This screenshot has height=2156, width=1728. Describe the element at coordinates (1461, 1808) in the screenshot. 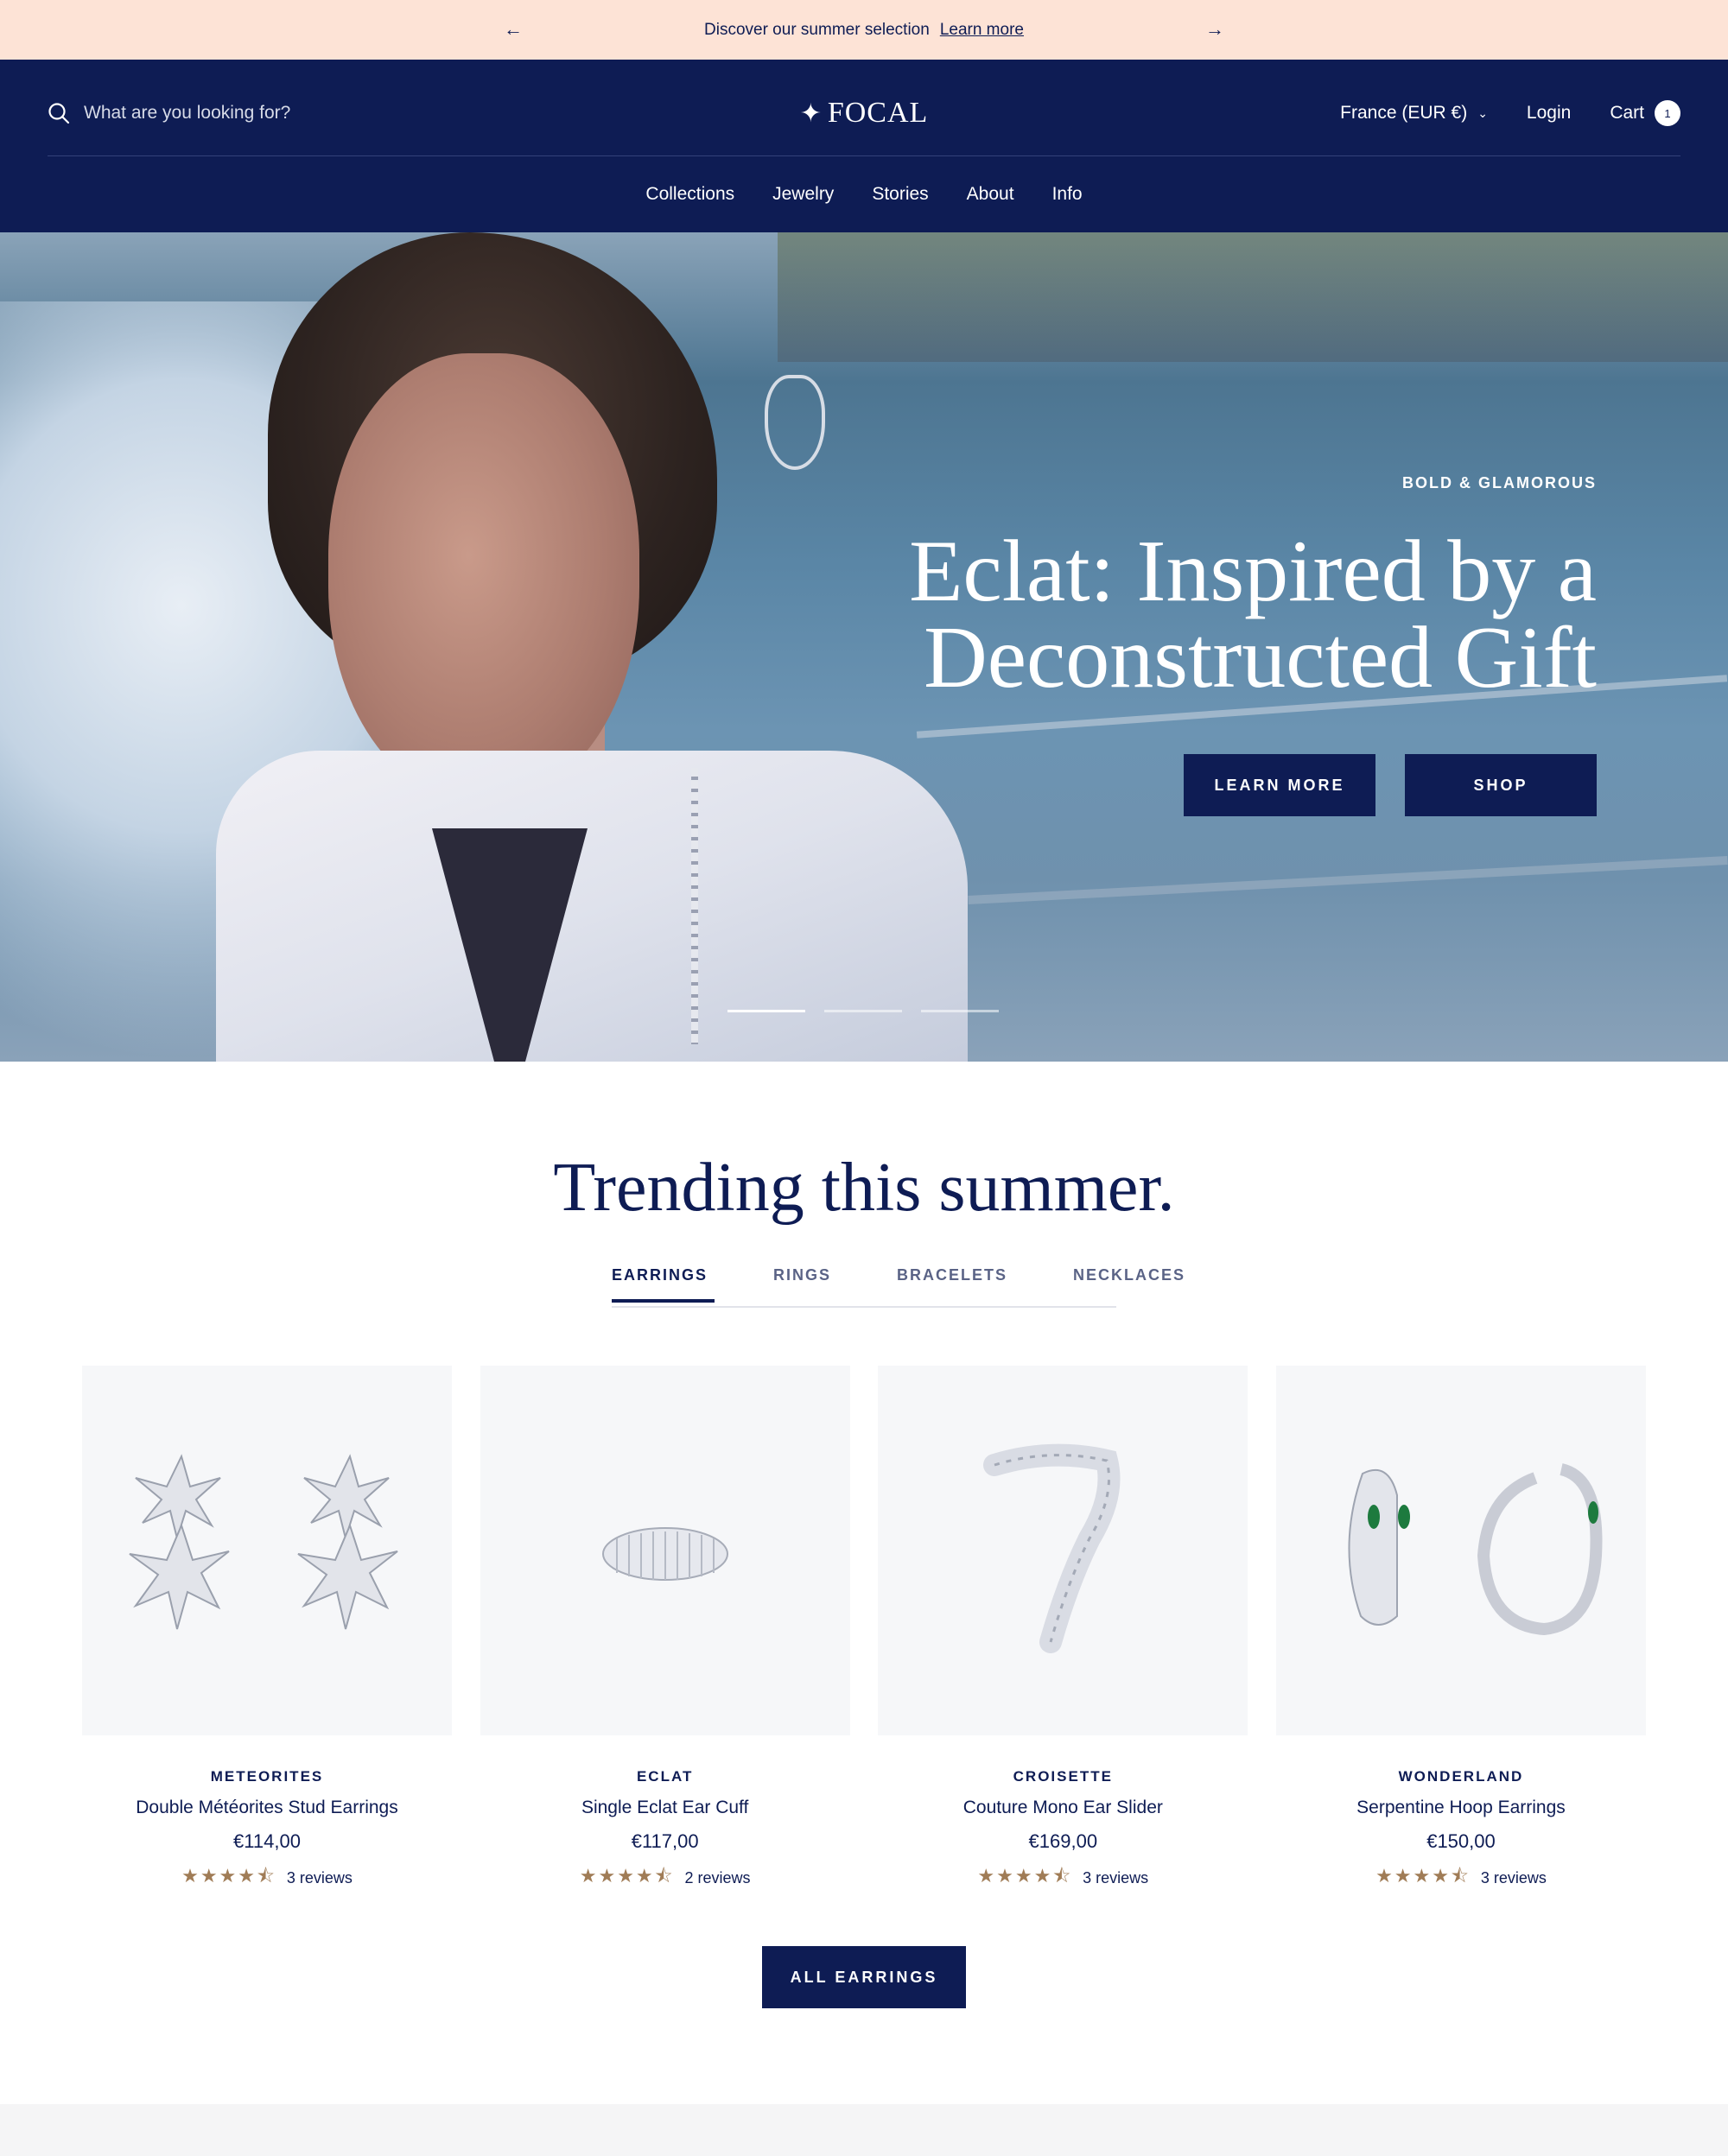

I see `product-name: Serpentine Hoop Earrings` at that location.